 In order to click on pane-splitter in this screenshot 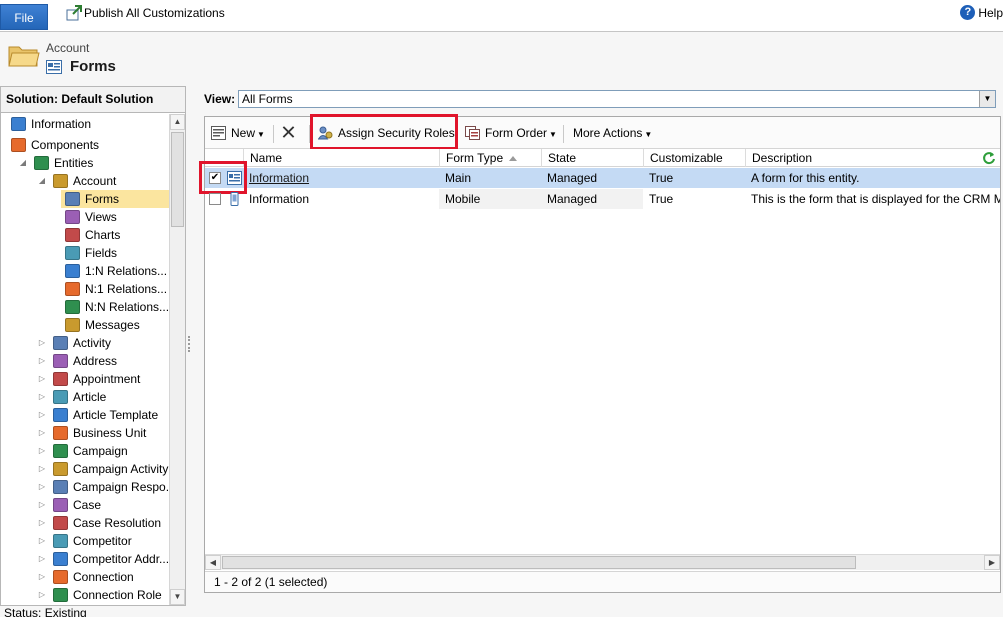, I will do `click(189, 346)`.